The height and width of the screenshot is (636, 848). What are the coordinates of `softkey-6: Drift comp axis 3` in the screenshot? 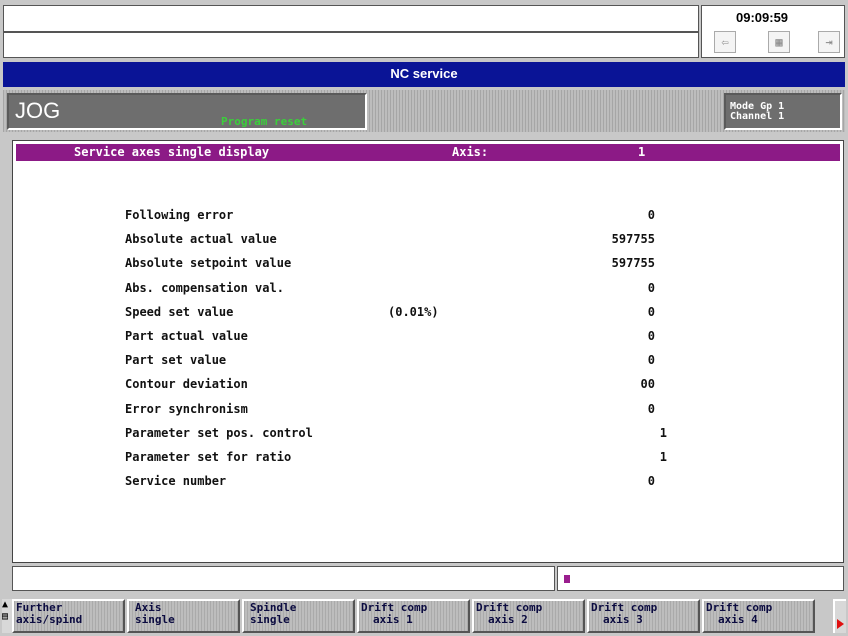 It's located at (643, 616).